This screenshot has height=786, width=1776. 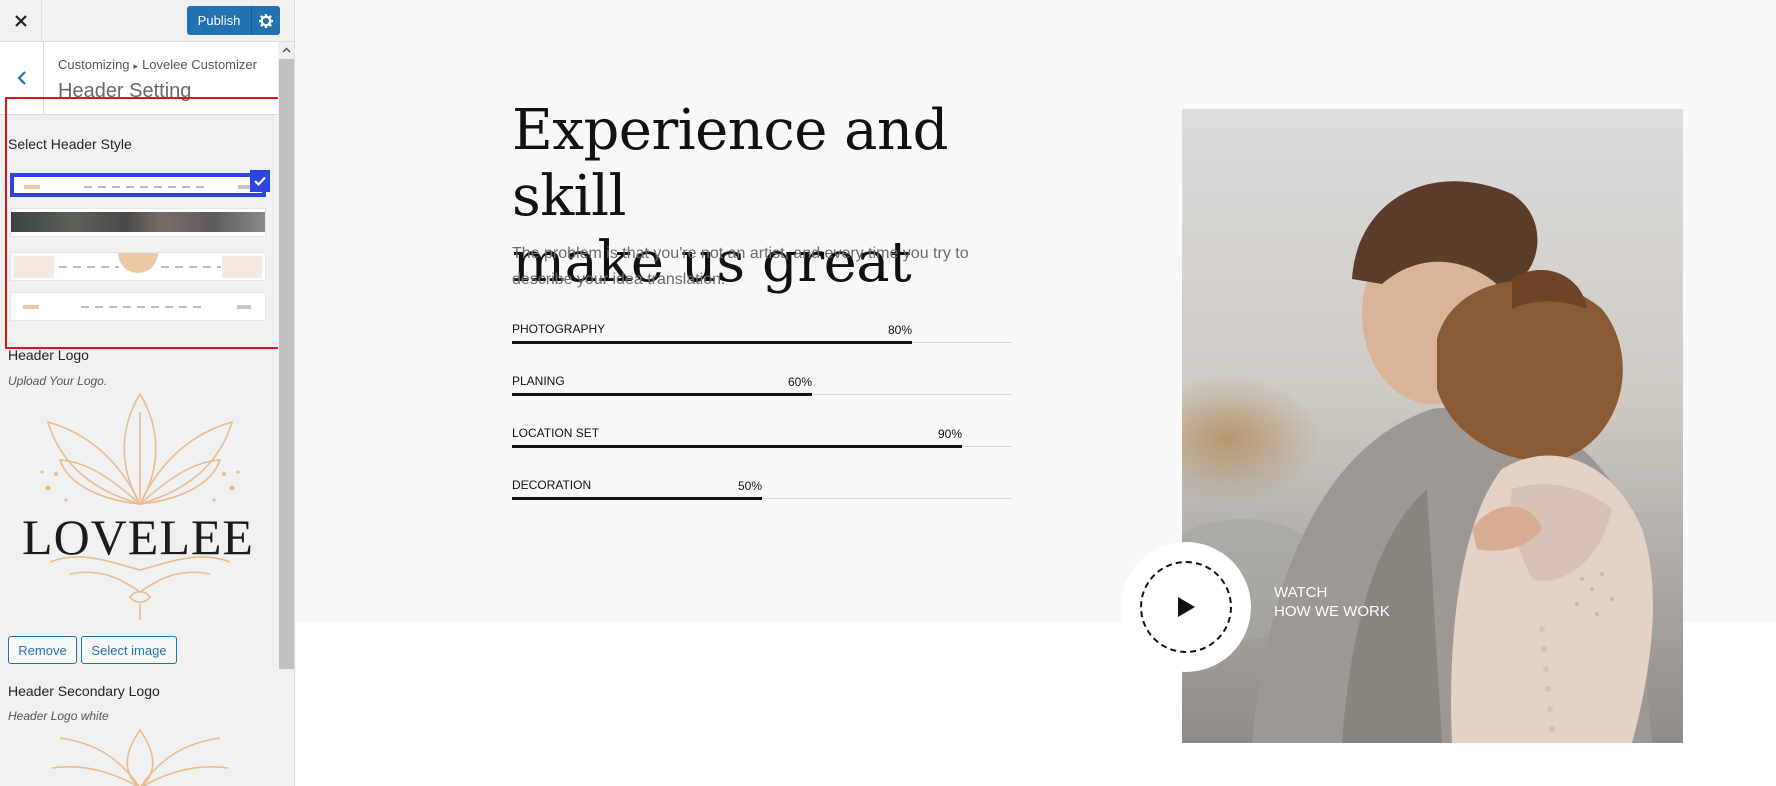 What do you see at coordinates (138, 263) in the screenshot?
I see `center-logo-badge` at bounding box center [138, 263].